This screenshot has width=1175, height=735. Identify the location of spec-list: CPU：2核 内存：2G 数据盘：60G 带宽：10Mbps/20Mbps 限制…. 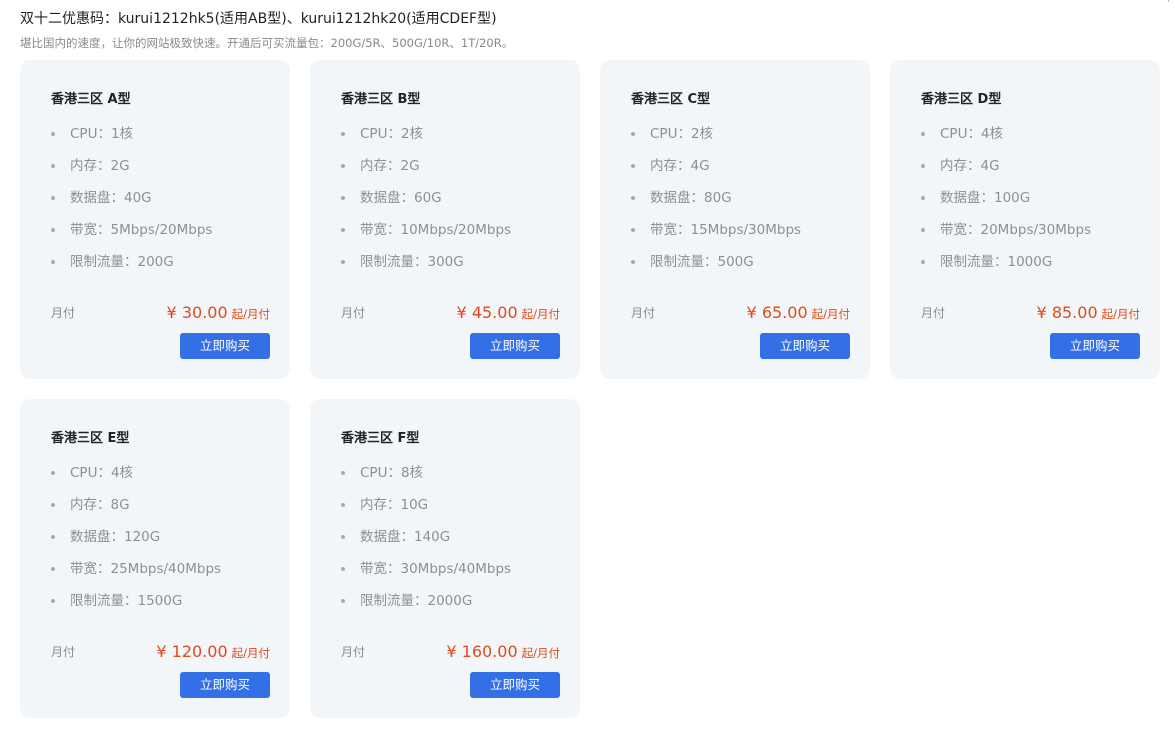
(426, 203).